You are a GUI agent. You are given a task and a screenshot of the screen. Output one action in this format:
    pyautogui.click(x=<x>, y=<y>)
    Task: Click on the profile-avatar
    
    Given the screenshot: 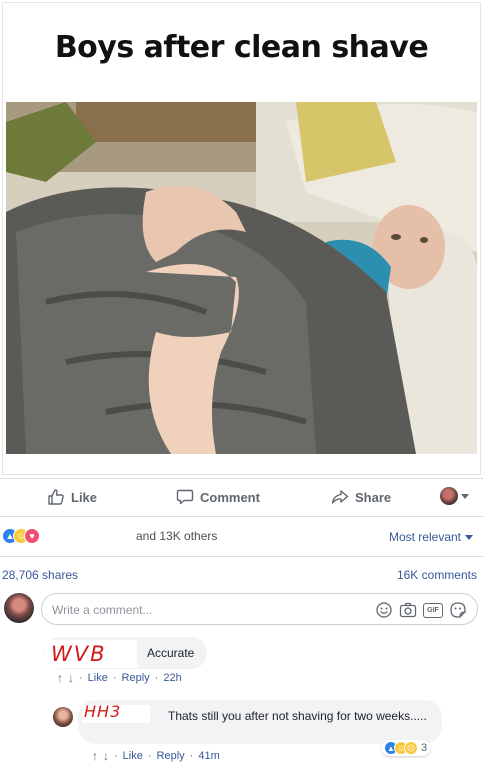 What is the action you would take?
    pyautogui.click(x=449, y=496)
    